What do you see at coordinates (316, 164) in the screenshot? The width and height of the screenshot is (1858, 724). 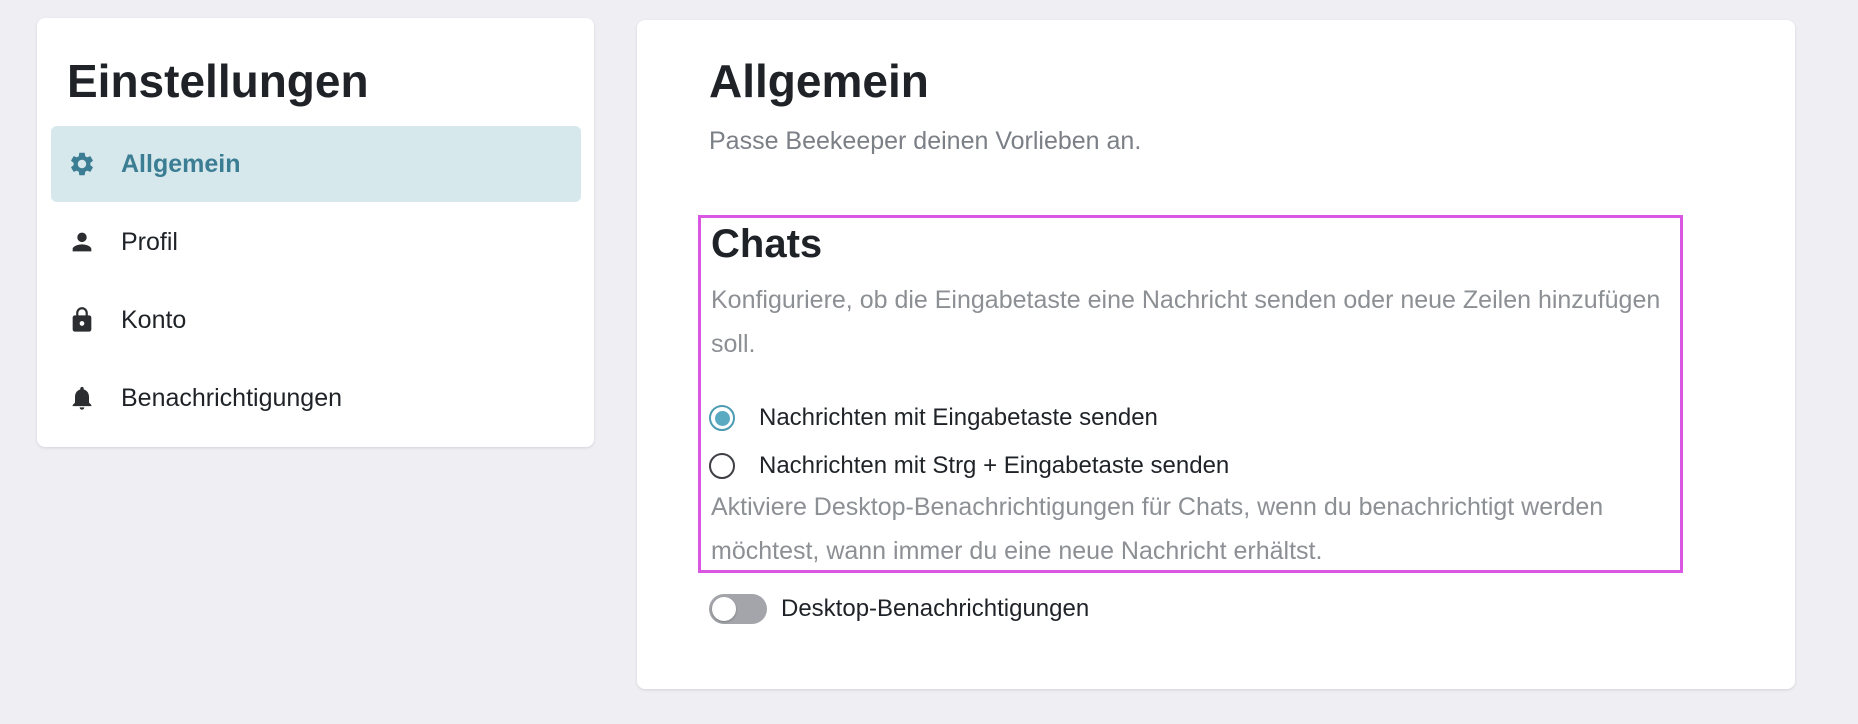 I see `sidebar-item-allgemein: Allgemein` at bounding box center [316, 164].